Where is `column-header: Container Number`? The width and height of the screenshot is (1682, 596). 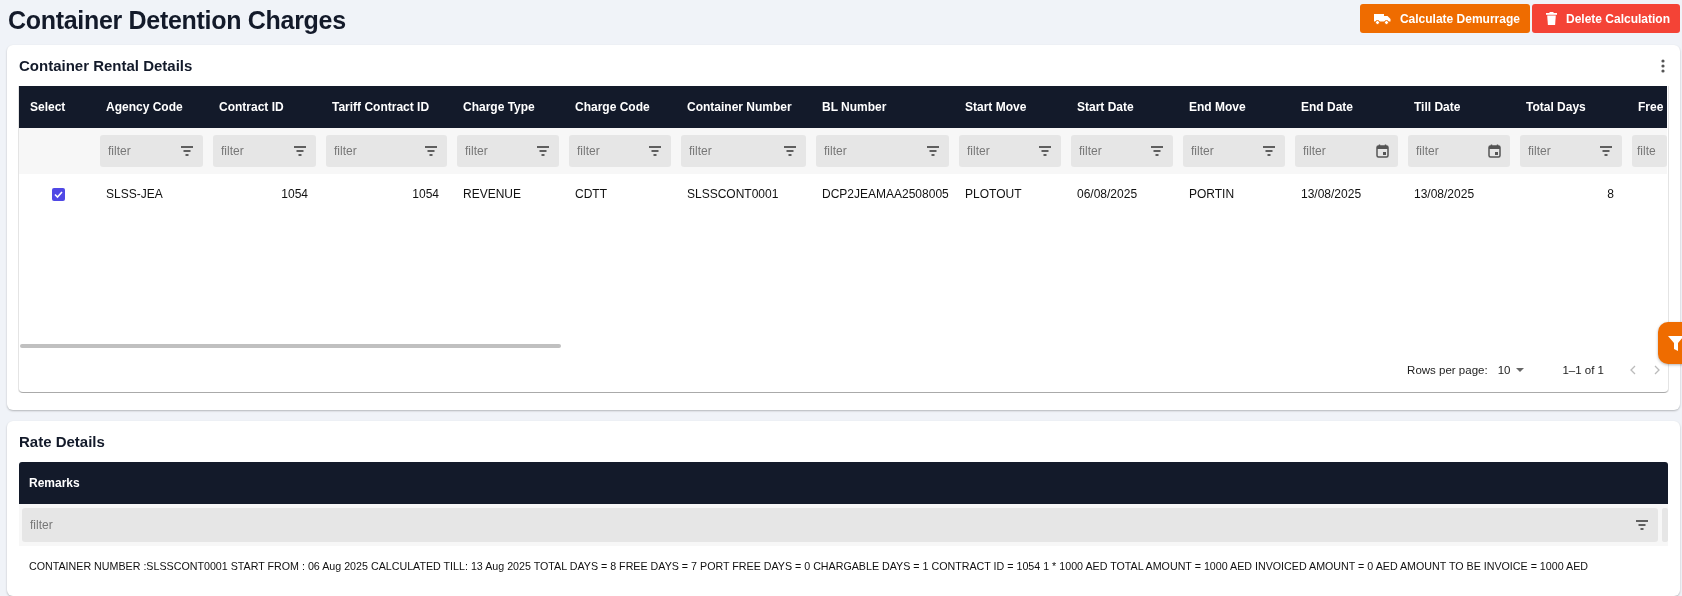
column-header: Container Number is located at coordinates (743, 107).